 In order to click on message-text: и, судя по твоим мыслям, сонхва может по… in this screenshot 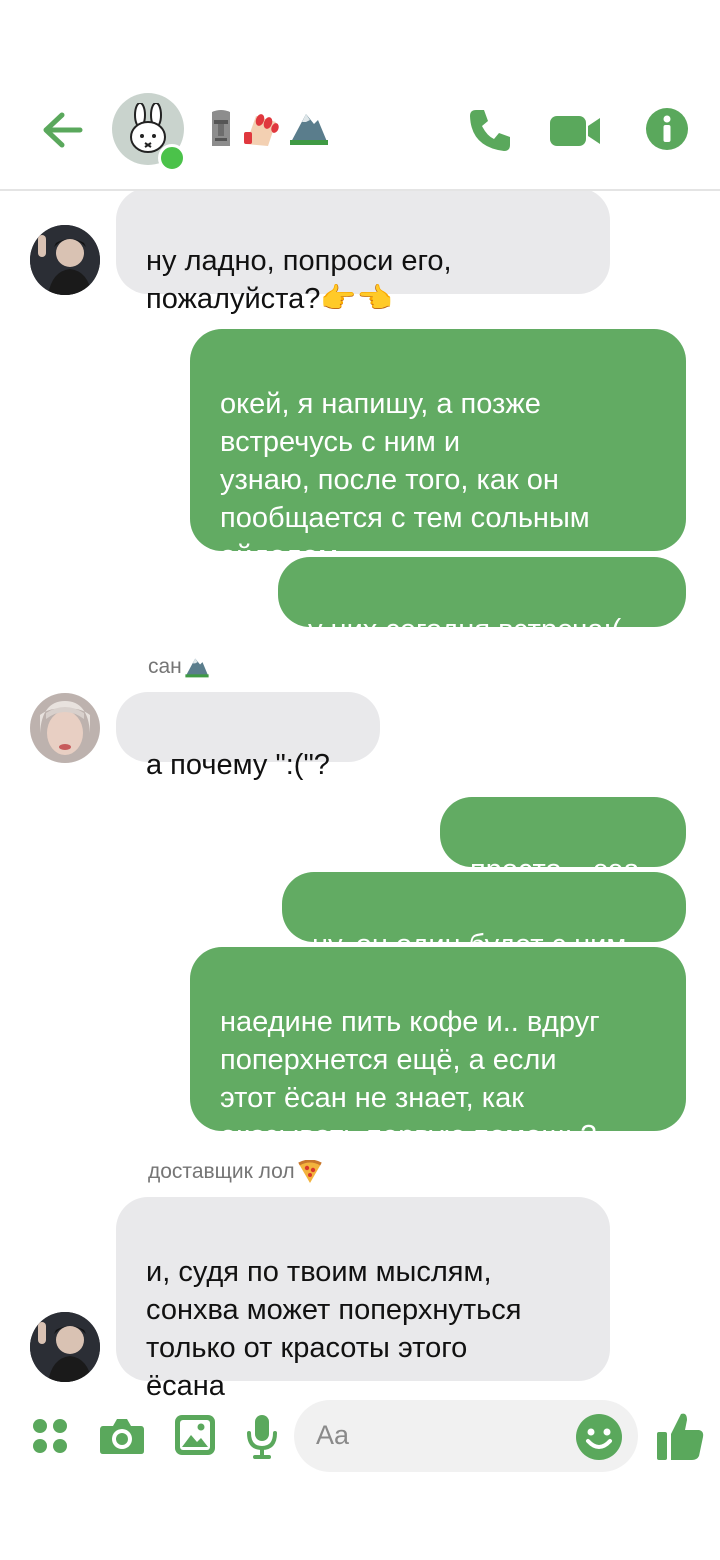, I will do `click(334, 1329)`.